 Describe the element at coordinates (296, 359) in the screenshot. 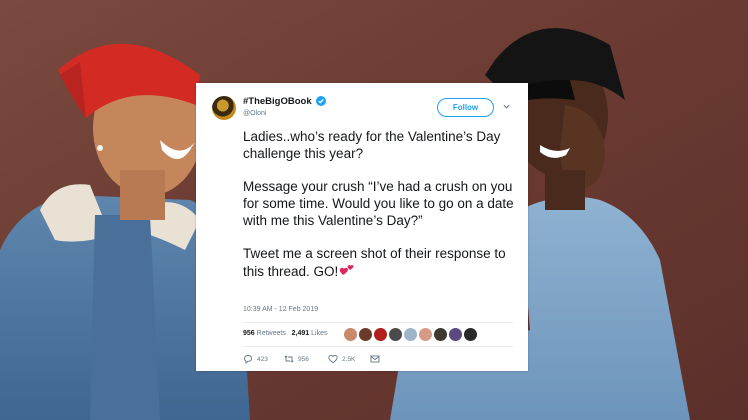

I see `retweet-button: 956` at that location.